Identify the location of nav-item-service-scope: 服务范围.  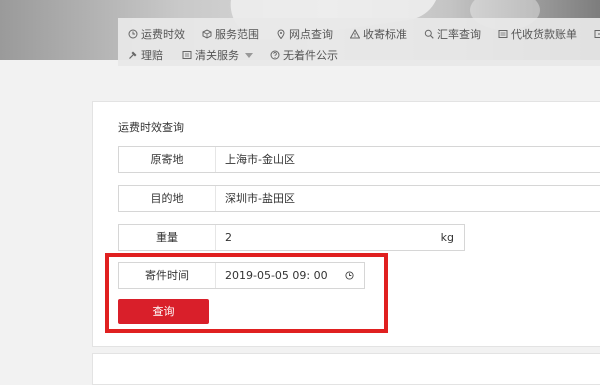
(230, 35).